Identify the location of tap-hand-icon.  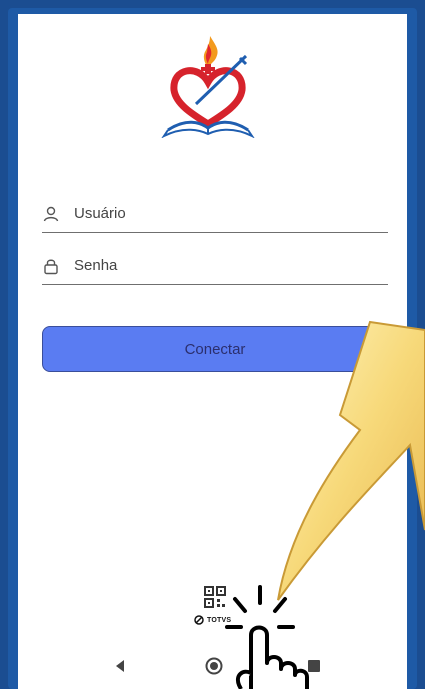
(267, 637).